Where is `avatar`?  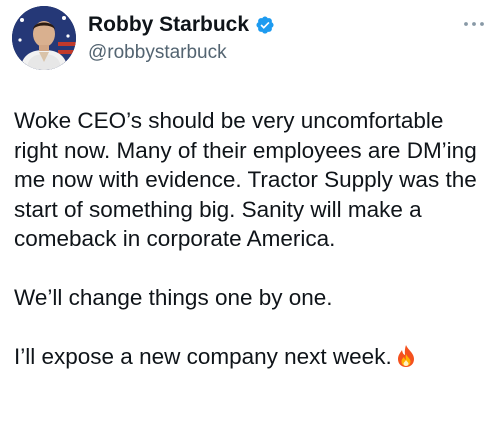 avatar is located at coordinates (44, 38).